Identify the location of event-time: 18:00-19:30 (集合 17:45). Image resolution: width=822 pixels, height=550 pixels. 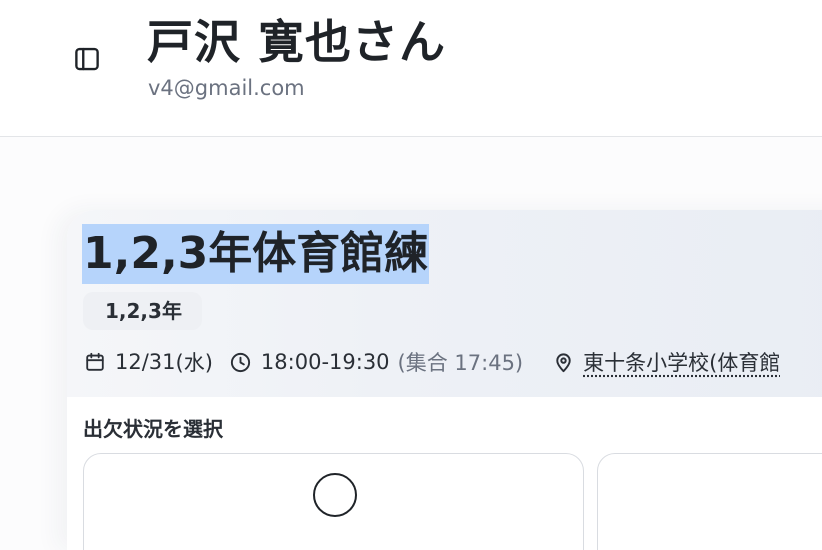
(376, 362).